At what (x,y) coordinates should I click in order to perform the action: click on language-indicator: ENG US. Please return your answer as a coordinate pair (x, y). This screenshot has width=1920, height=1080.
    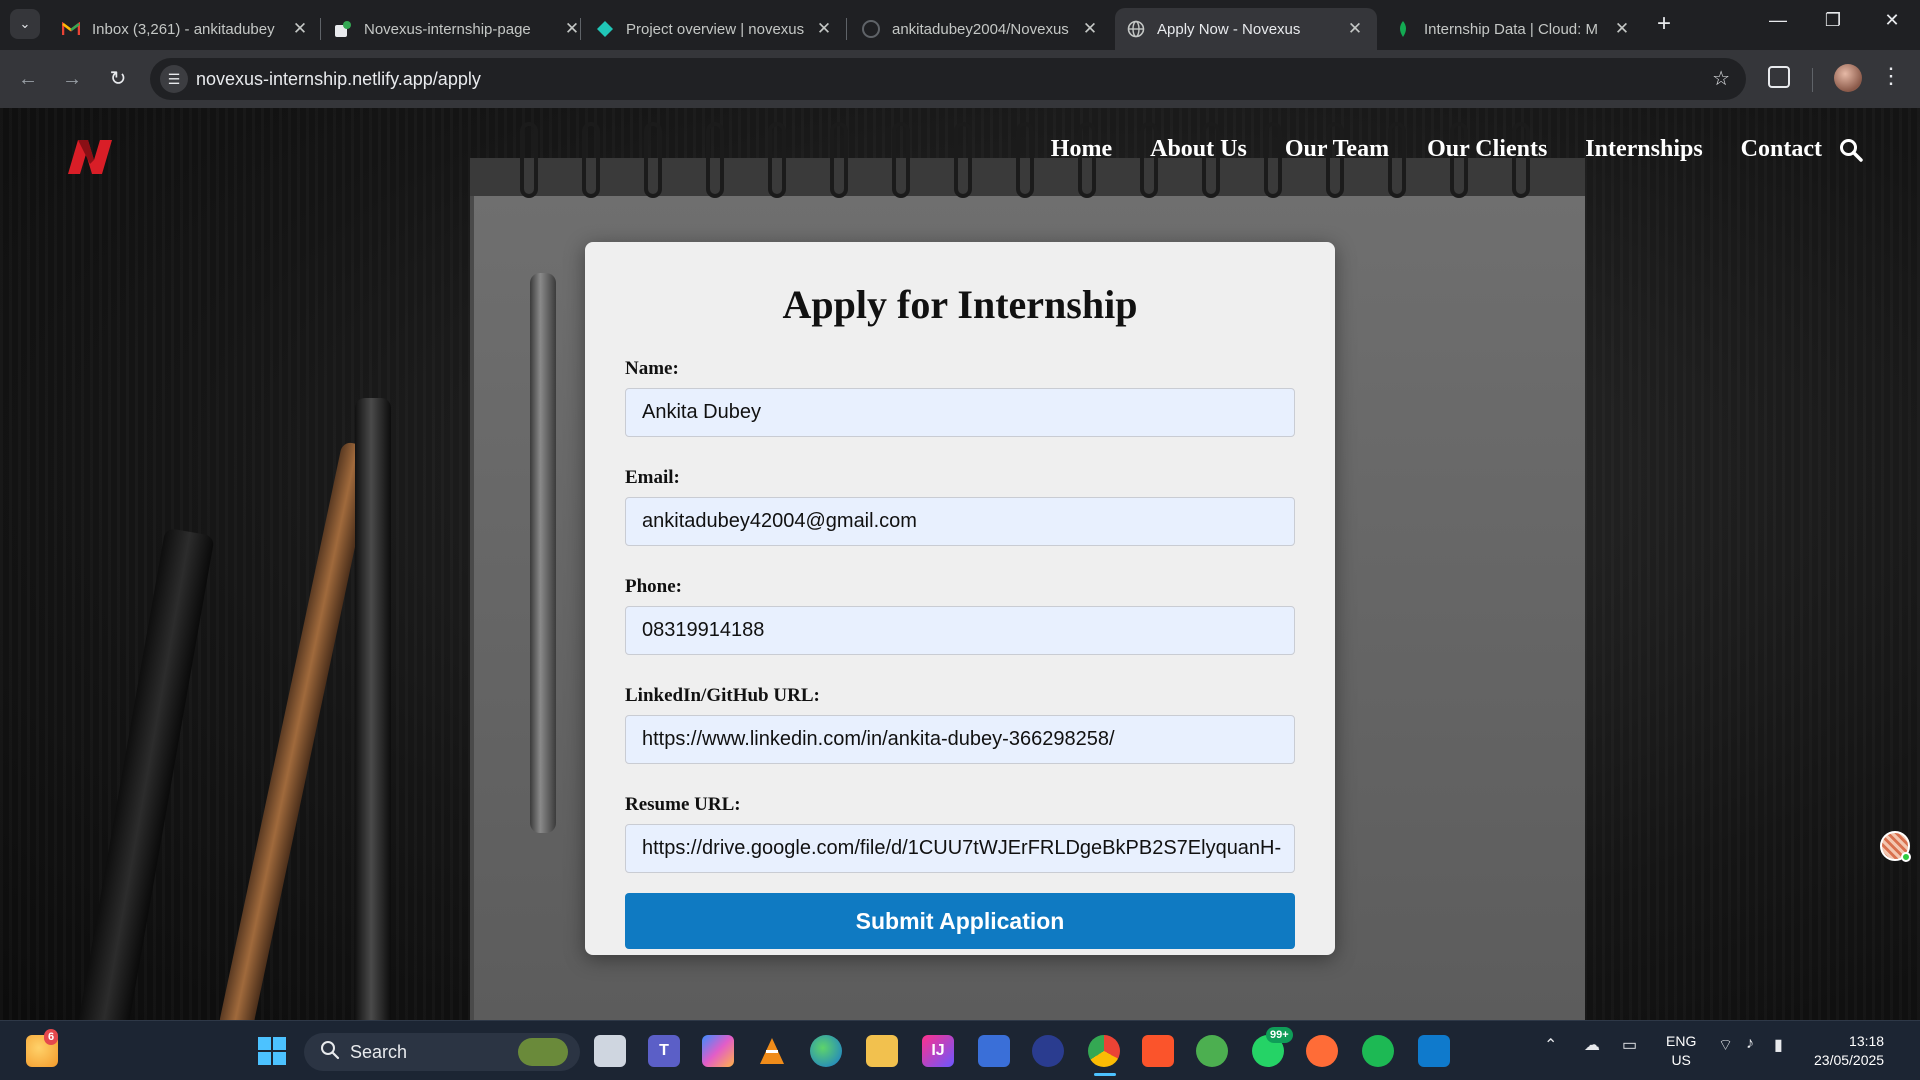
    Looking at the image, I should click on (1681, 1051).